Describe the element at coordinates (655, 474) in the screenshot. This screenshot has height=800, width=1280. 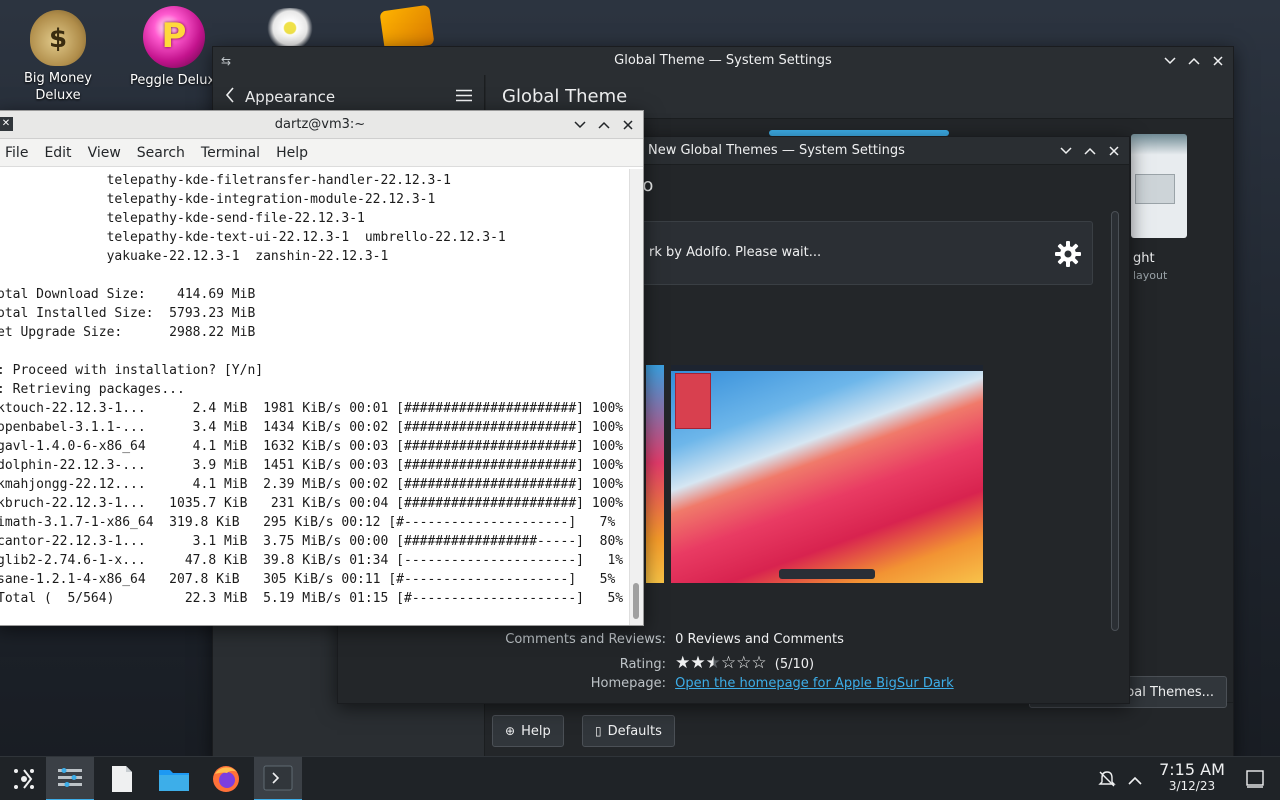
I see `theme-screenshot-partial` at that location.